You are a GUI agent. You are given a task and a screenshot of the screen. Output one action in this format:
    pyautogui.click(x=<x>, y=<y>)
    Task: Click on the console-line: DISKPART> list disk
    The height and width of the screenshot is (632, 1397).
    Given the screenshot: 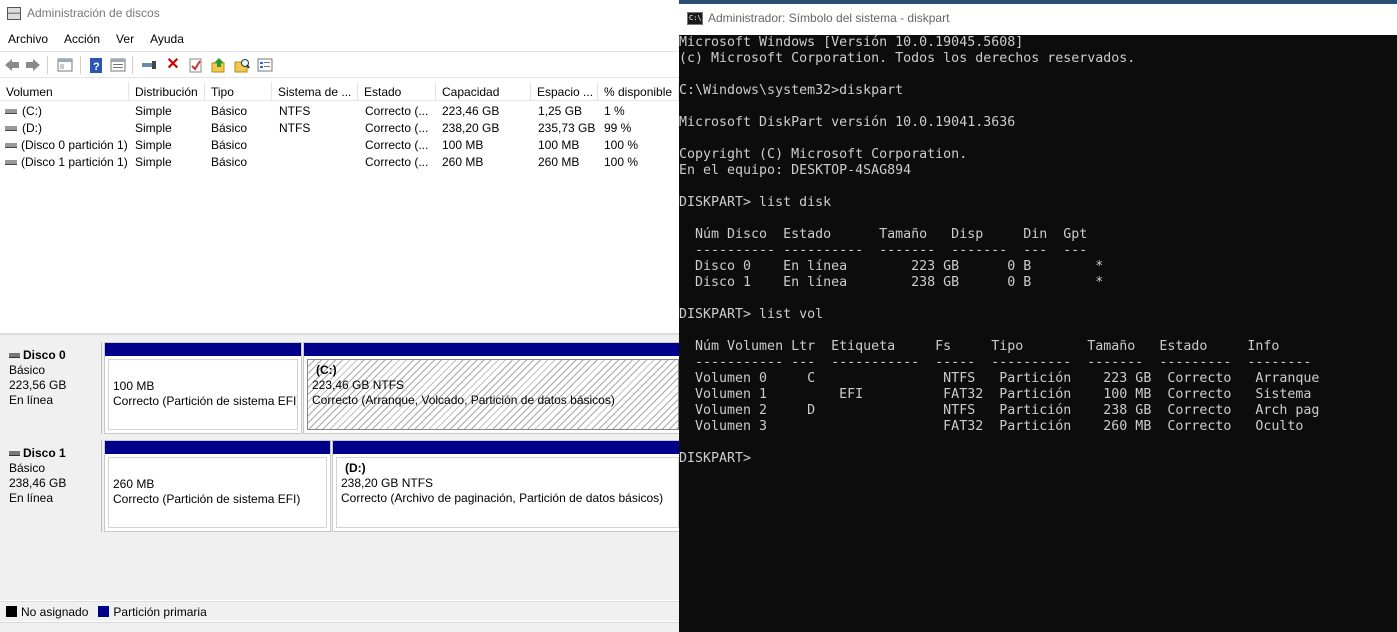 What is the action you would take?
    pyautogui.click(x=755, y=202)
    